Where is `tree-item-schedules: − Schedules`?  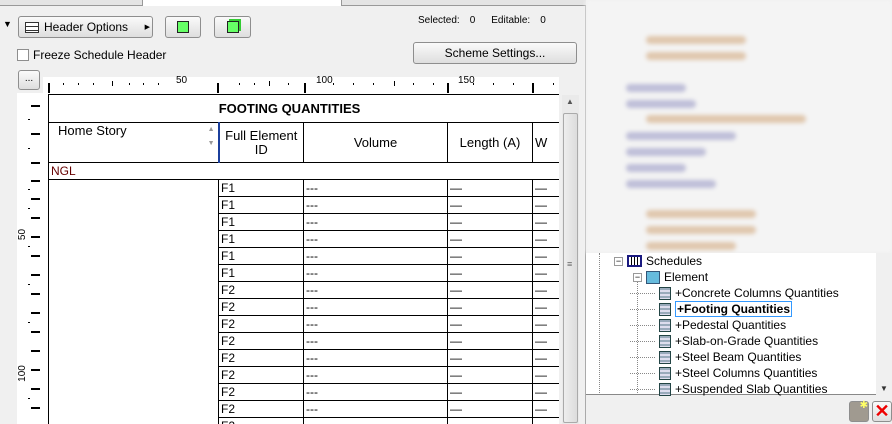 tree-item-schedules: − Schedules is located at coordinates (658, 261).